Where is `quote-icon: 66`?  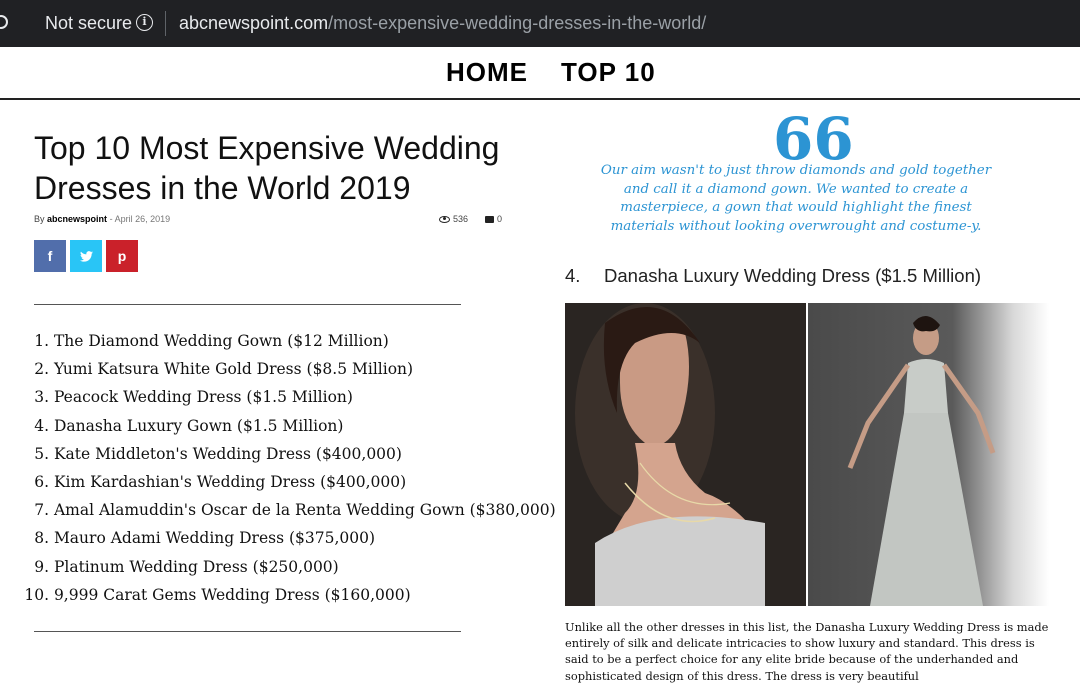 quote-icon: 66 is located at coordinates (813, 139).